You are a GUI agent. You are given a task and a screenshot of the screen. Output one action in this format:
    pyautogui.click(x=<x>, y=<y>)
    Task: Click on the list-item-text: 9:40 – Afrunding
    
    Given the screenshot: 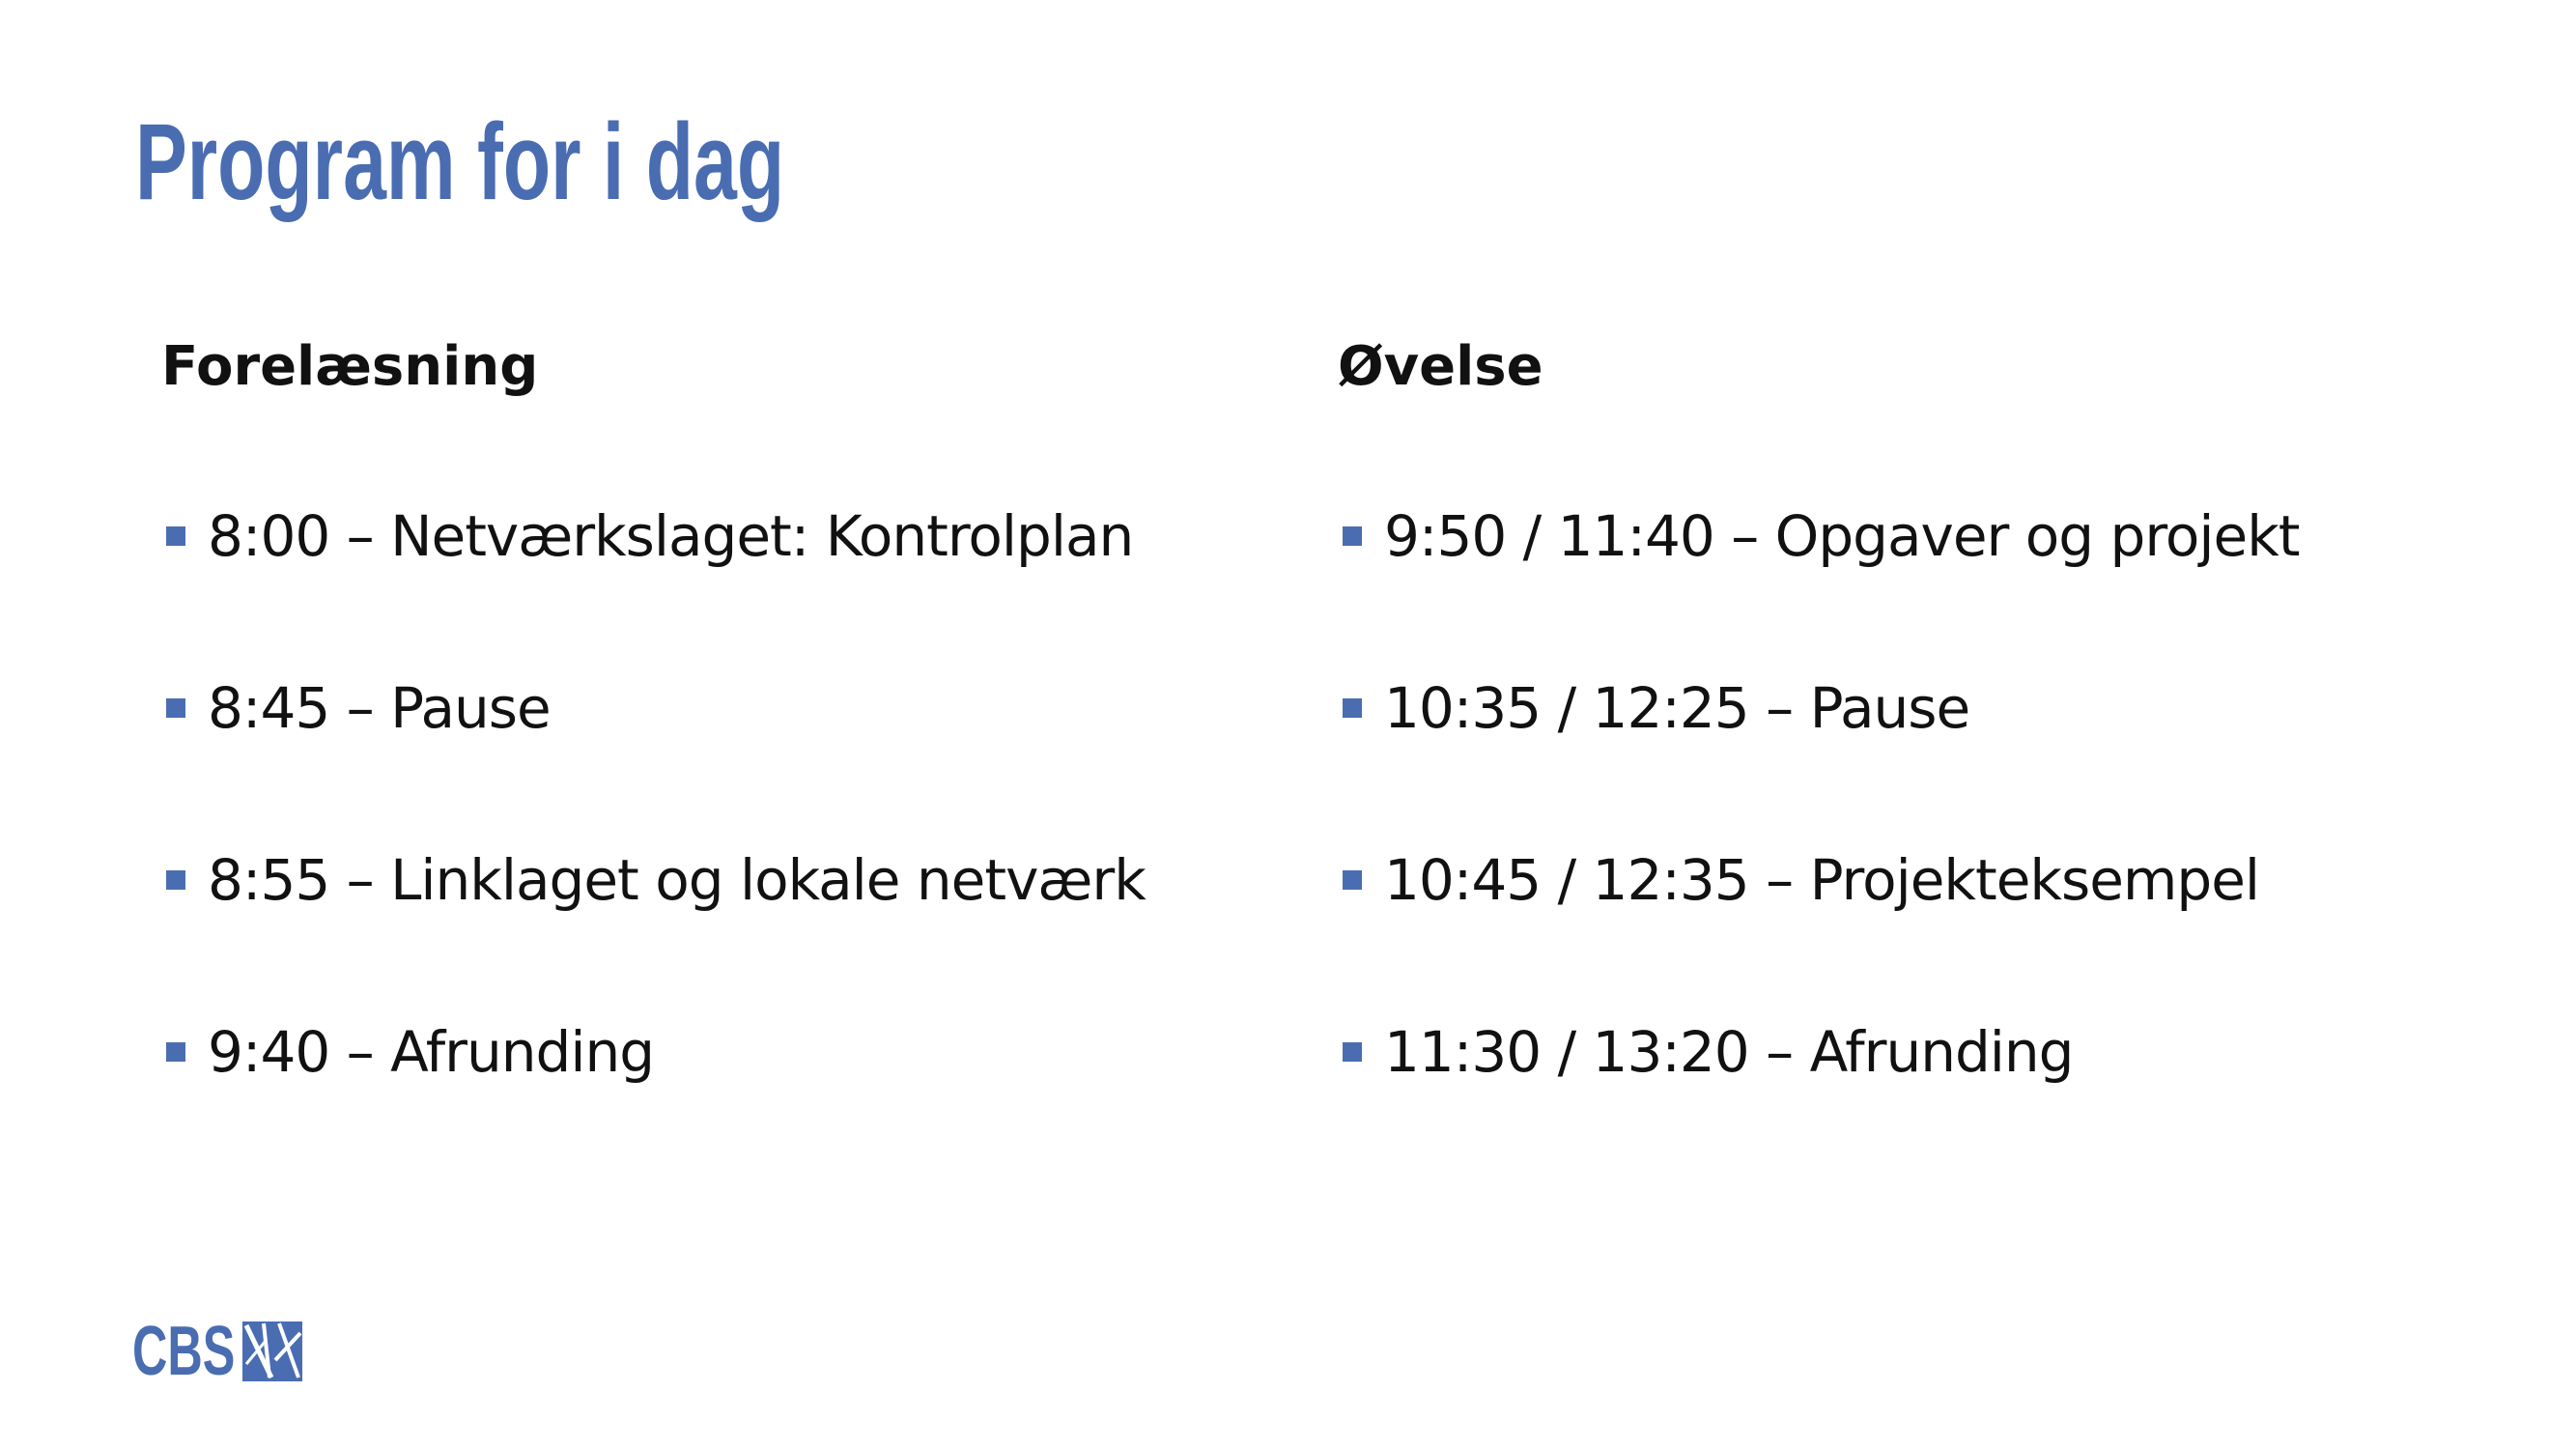 What is the action you would take?
    pyautogui.click(x=431, y=1052)
    